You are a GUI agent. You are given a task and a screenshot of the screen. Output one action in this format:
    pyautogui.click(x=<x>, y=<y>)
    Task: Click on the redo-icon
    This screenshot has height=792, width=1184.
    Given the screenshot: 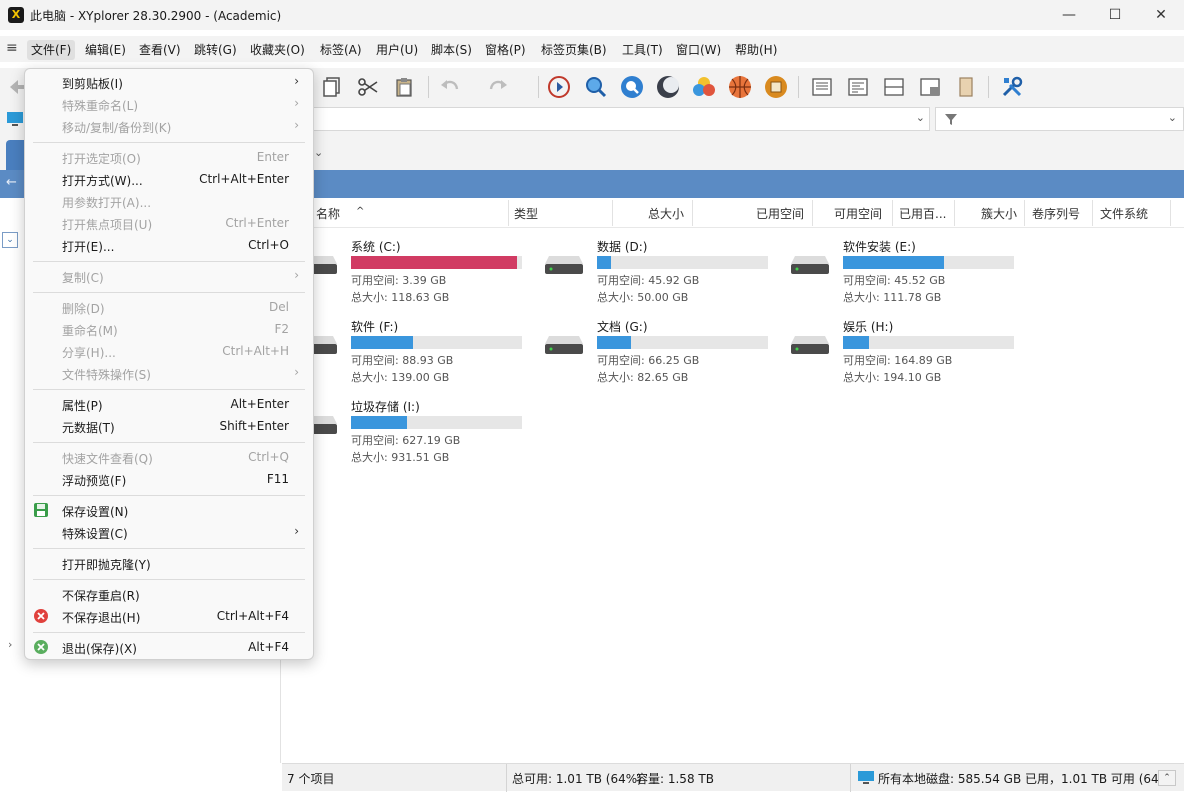 What is the action you would take?
    pyautogui.click(x=498, y=87)
    